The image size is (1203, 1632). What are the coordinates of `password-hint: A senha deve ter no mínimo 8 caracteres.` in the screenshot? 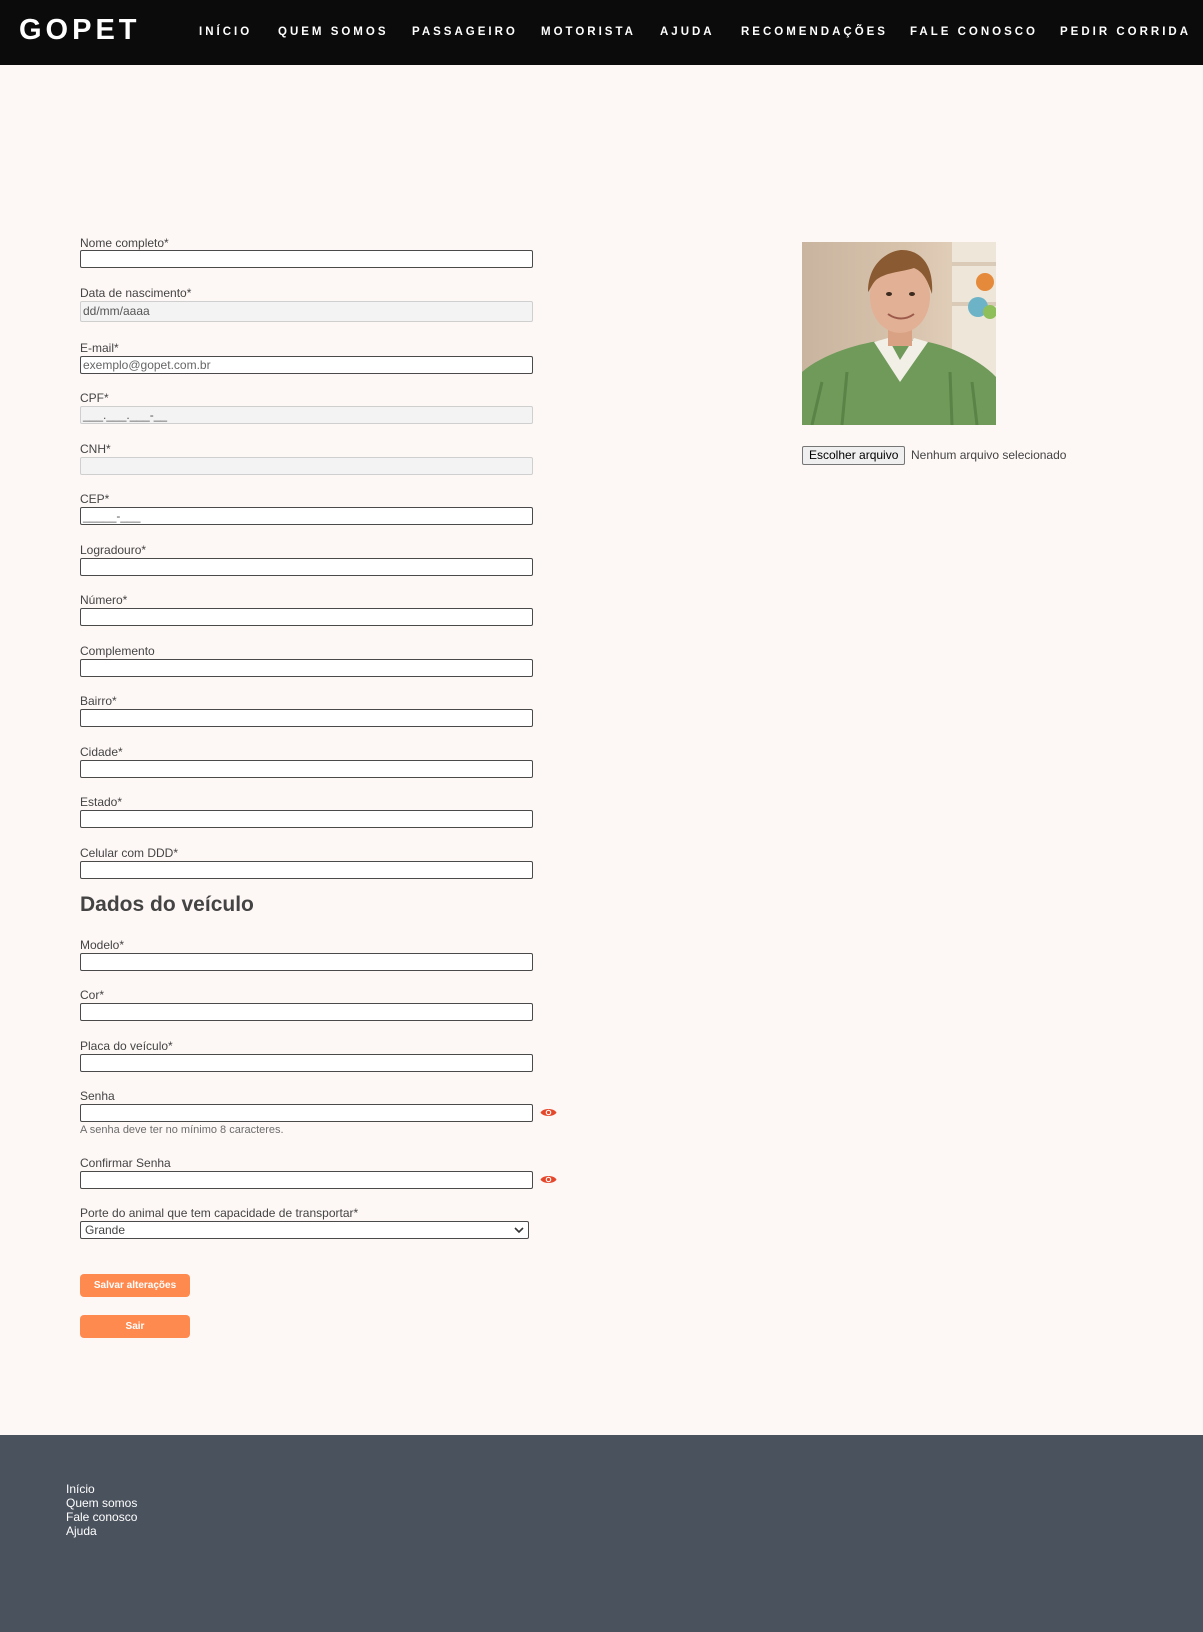 It's located at (182, 1130).